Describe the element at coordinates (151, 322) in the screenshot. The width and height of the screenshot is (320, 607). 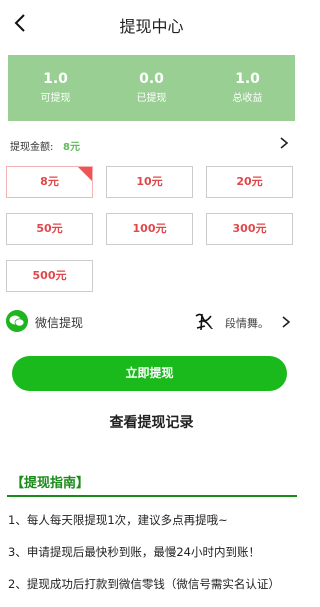
I see `wechat-payout-row: 微信提现 段情舞。` at that location.